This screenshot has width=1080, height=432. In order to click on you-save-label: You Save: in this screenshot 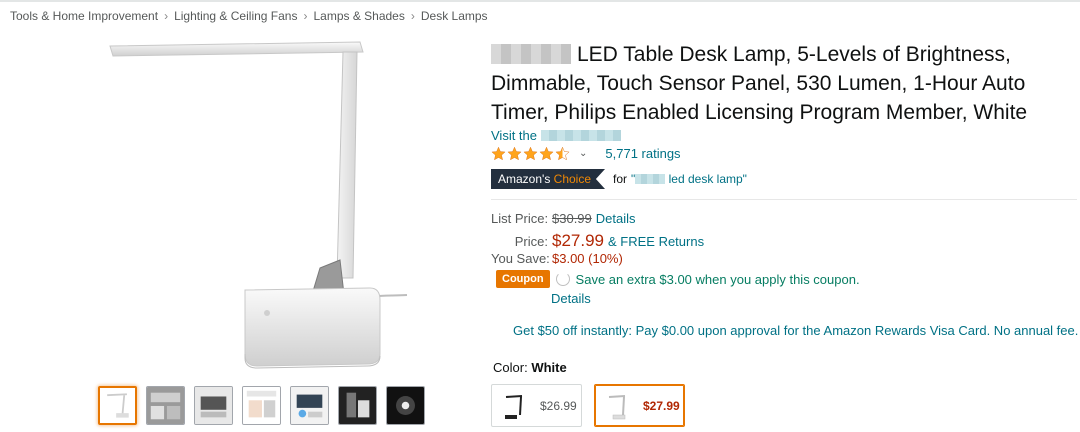, I will do `click(520, 258)`.